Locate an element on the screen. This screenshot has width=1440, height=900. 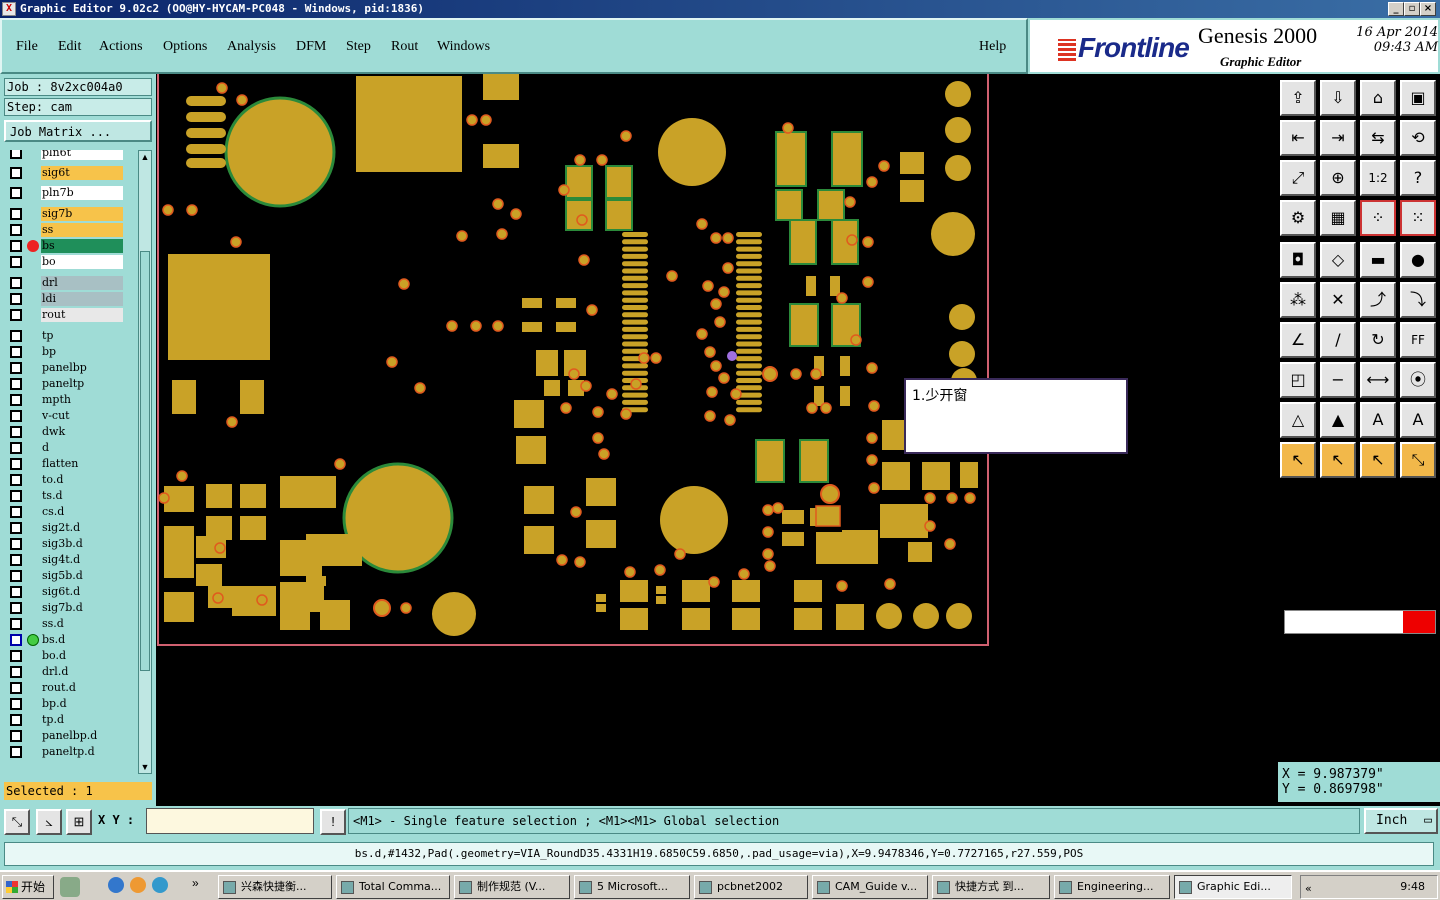
layer-row-bs: bs is located at coordinates (66, 246).